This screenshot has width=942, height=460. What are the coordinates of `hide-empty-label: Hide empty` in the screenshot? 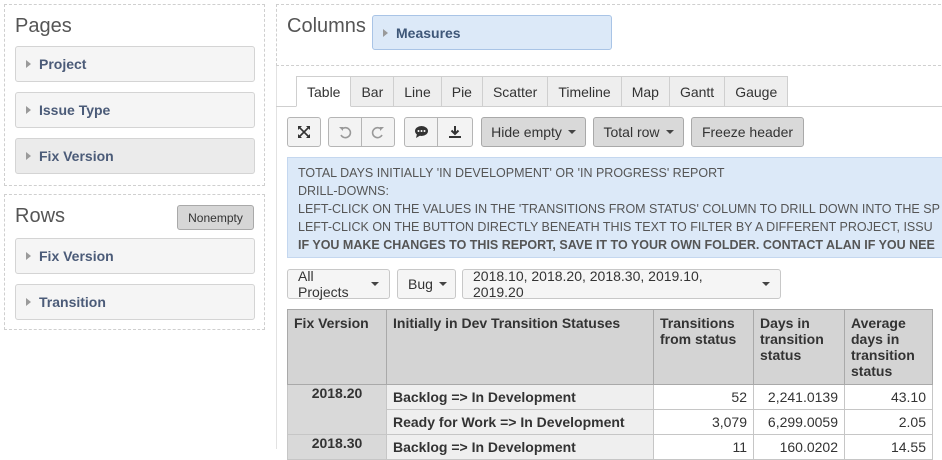 It's located at (526, 132).